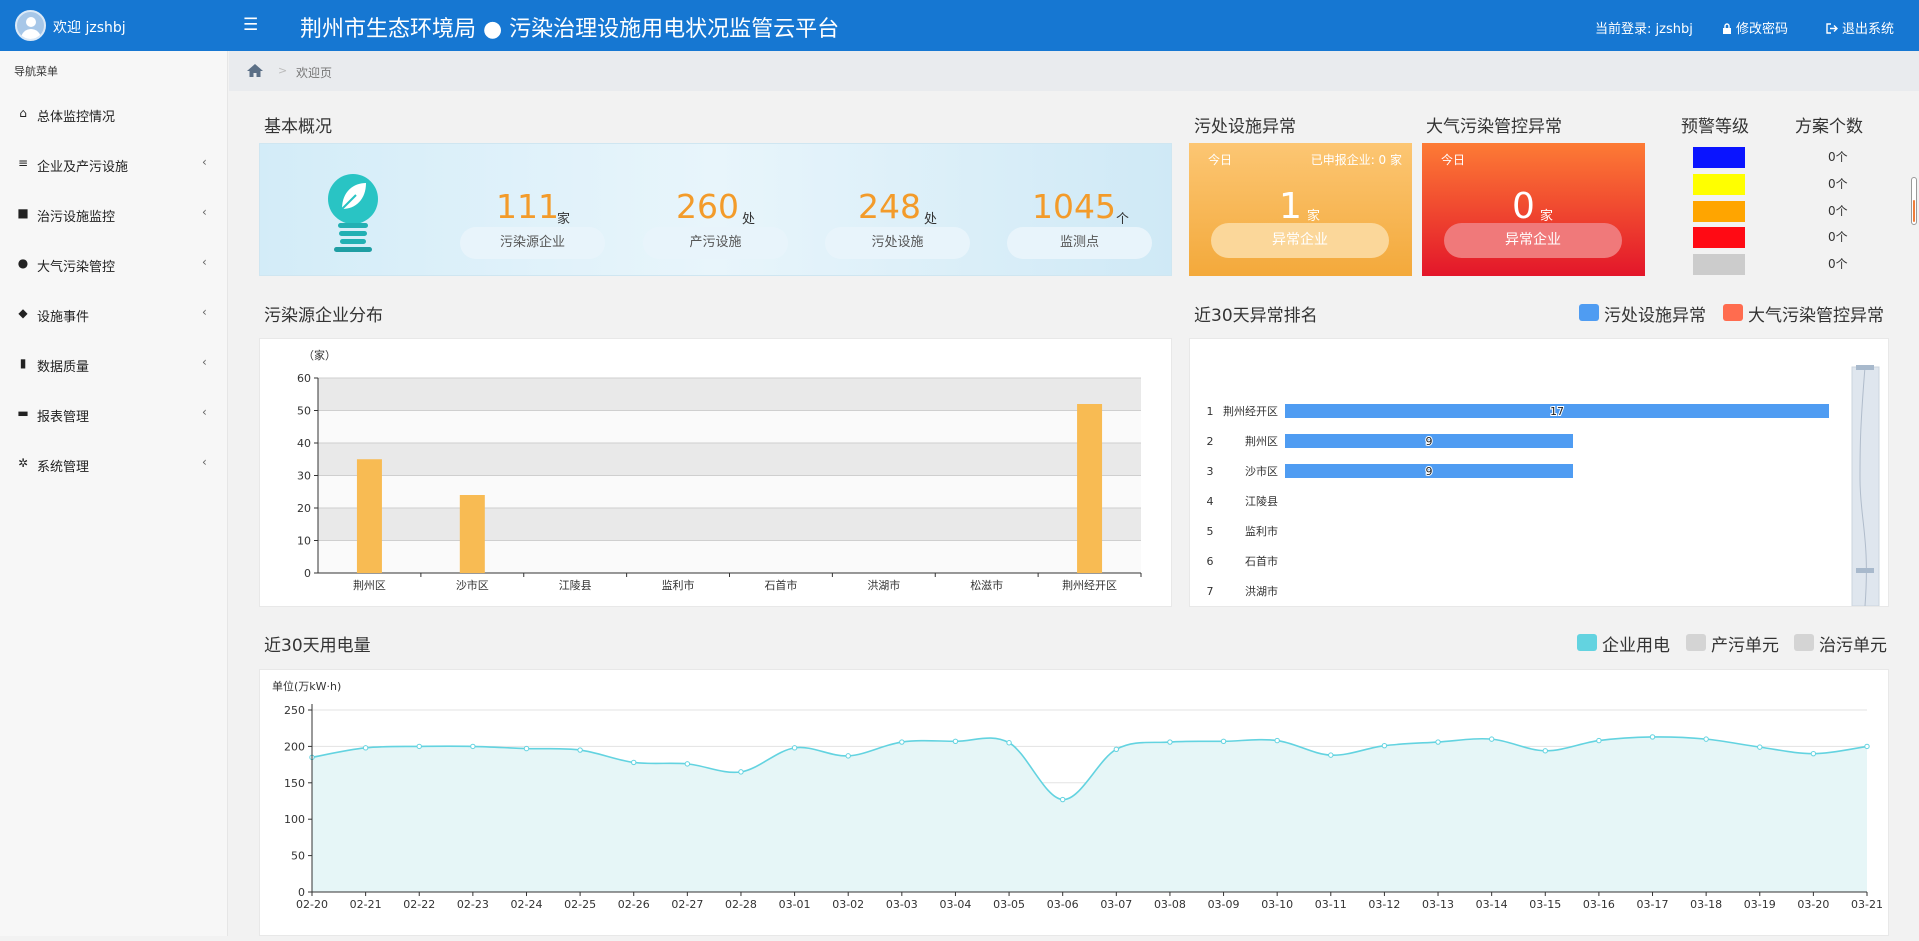  What do you see at coordinates (114, 465) in the screenshot?
I see `sidebar-item-system: ✲ 系统管理 ‹` at bounding box center [114, 465].